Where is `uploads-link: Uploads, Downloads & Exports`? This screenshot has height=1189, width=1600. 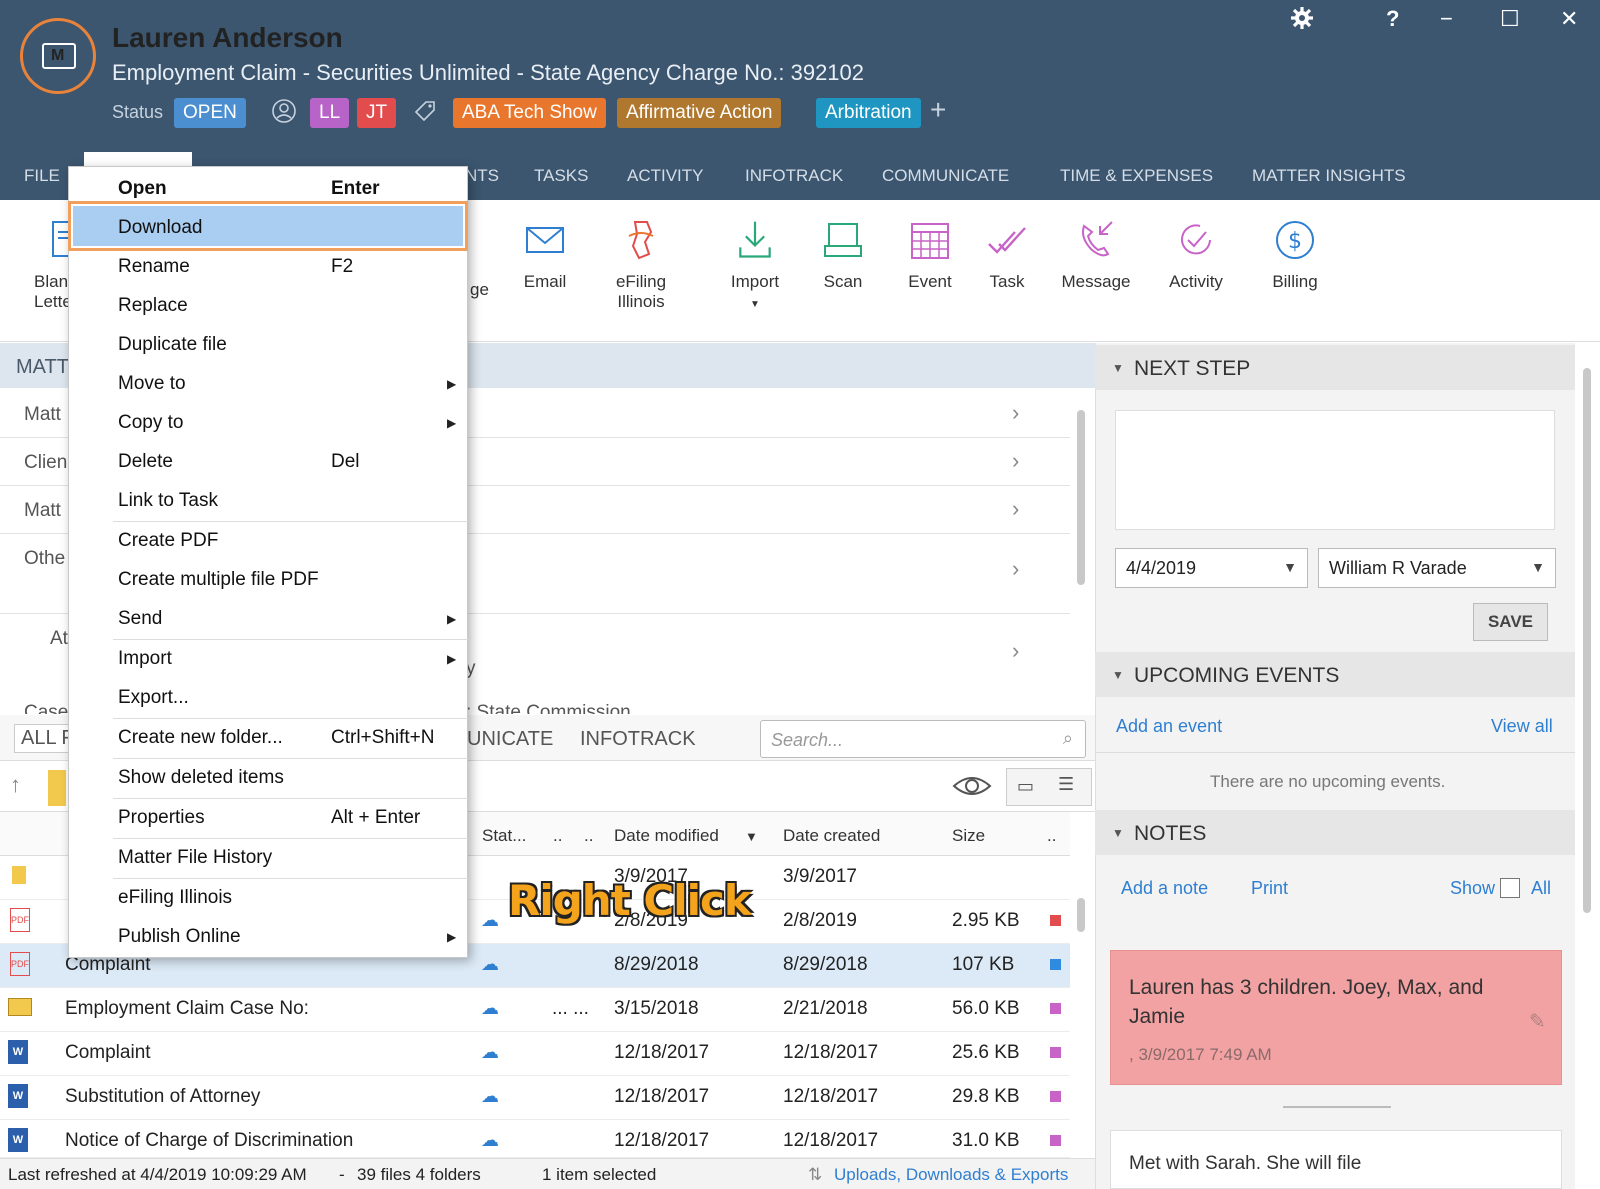 uploads-link: Uploads, Downloads & Exports is located at coordinates (951, 1175).